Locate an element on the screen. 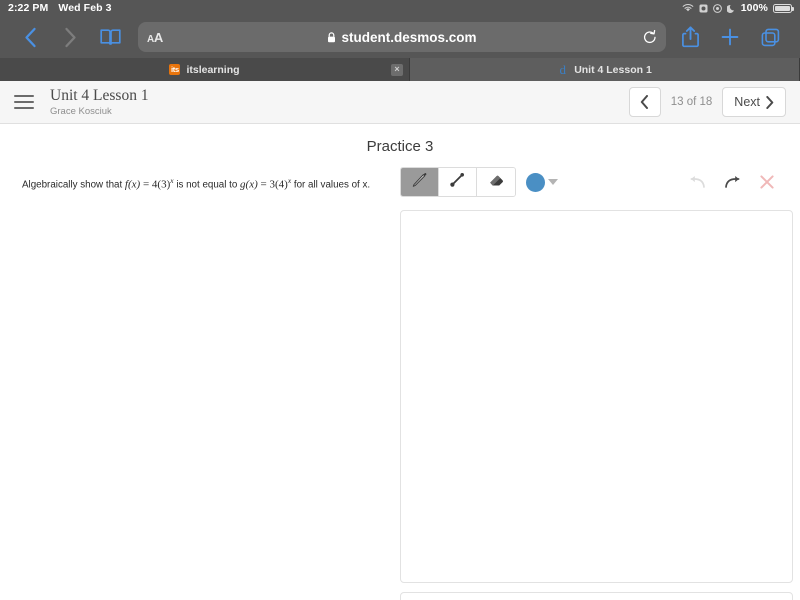 Image resolution: width=800 pixels, height=600 pixels. tab-title: itslearning is located at coordinates (213, 69).